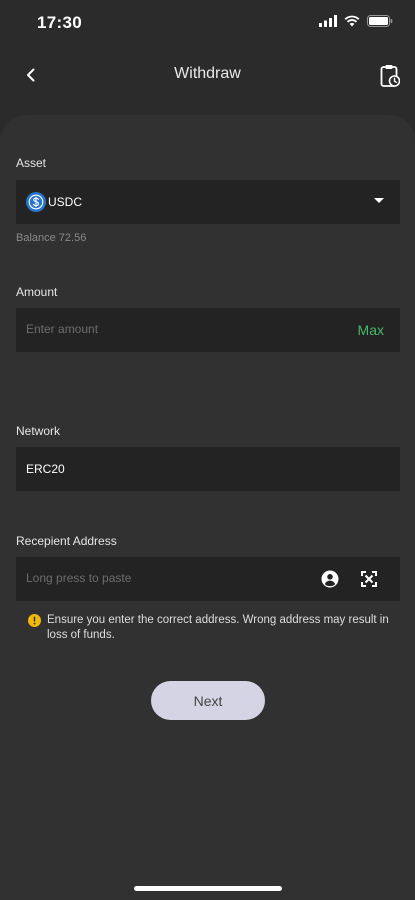 Image resolution: width=415 pixels, height=900 pixels. I want to click on amount-label: Amount, so click(37, 292).